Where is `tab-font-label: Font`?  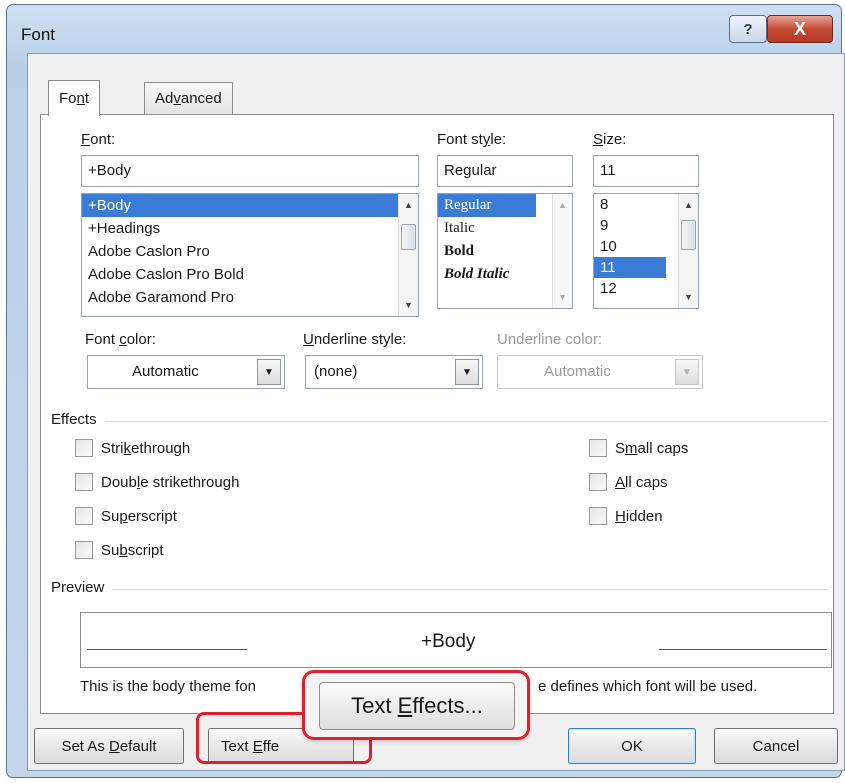
tab-font-label: Font is located at coordinates (74, 98).